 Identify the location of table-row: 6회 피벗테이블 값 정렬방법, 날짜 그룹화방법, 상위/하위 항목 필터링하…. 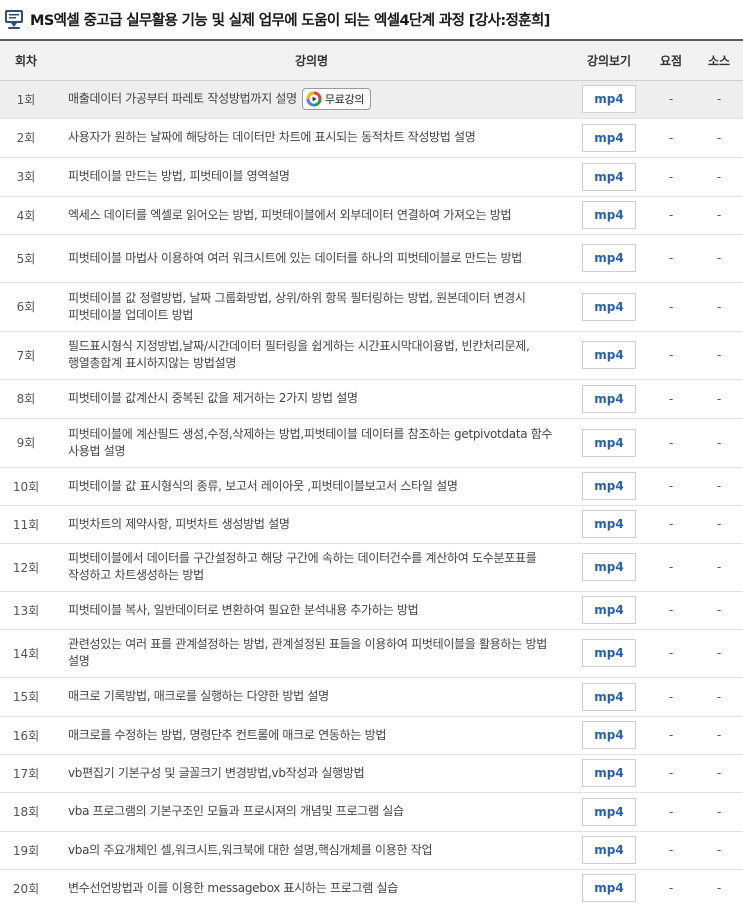
(371, 307).